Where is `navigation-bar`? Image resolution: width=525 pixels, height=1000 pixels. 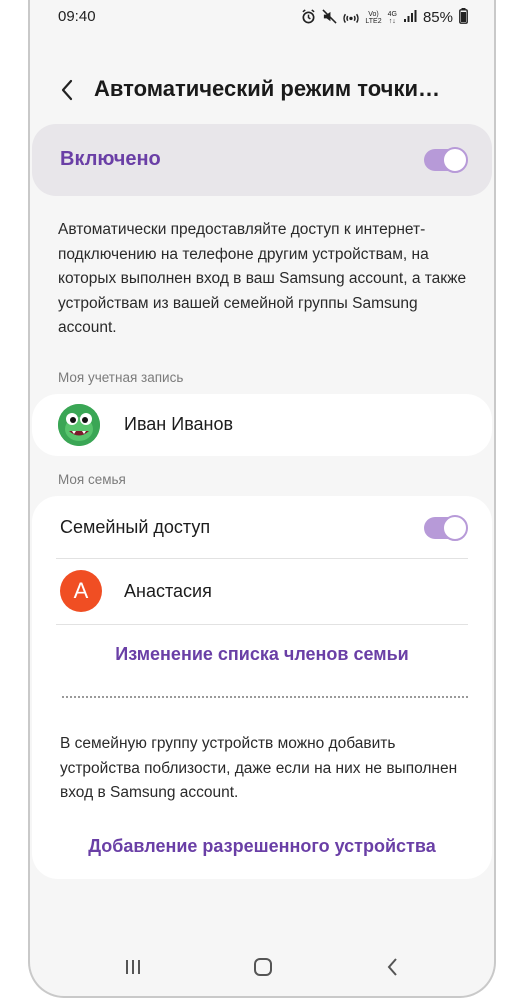
navigation-bar is located at coordinates (262, 968).